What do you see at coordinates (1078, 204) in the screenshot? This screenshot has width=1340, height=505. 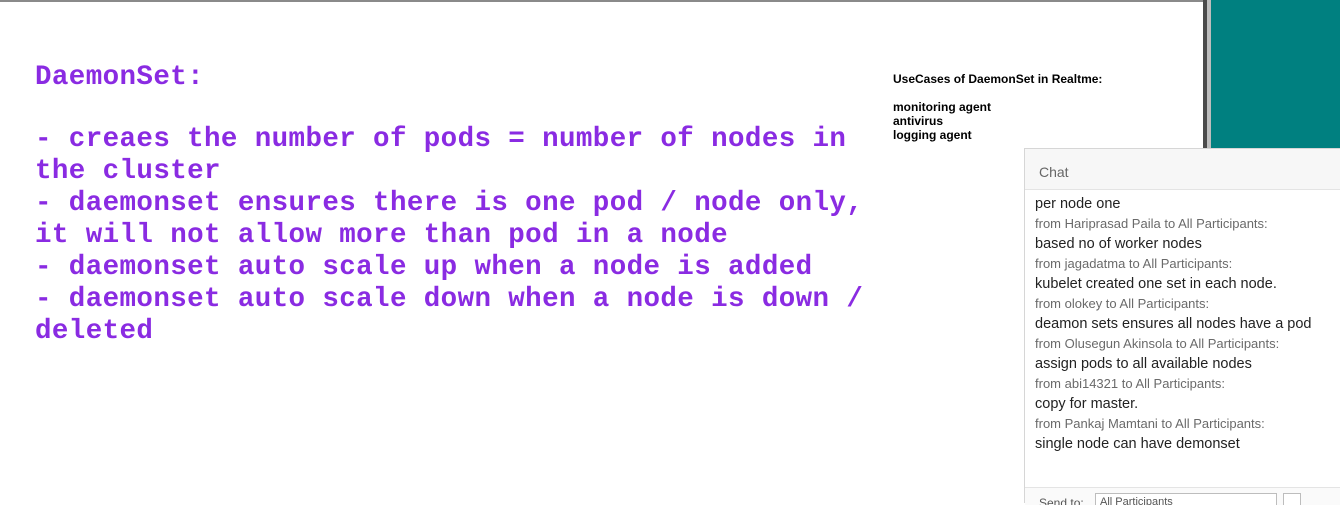 I see `chat-message-text: per node one` at bounding box center [1078, 204].